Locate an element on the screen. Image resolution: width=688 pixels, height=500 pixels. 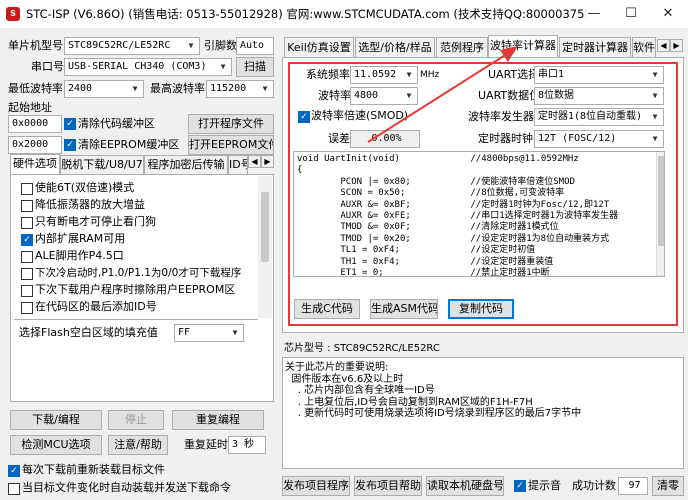
app-icon: S is located at coordinates (13, 14).